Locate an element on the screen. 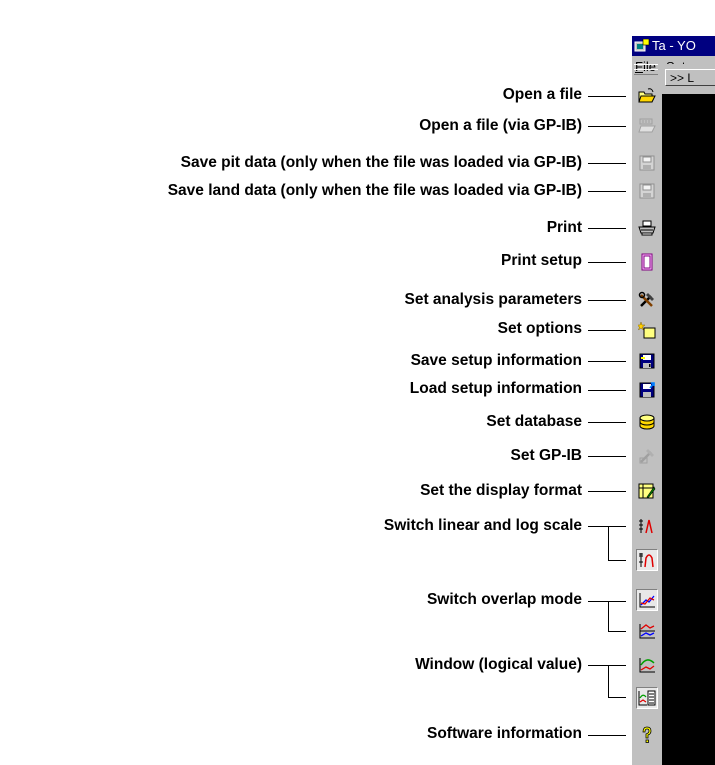 The height and width of the screenshot is (765, 715). label-print-setup: Print setup is located at coordinates (541, 260).